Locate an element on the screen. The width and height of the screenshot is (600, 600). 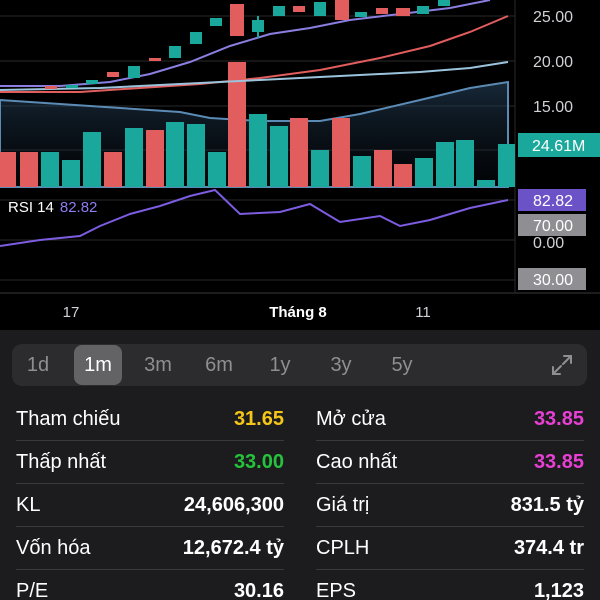
volume-badge-label: 24.61M is located at coordinates (558, 146).